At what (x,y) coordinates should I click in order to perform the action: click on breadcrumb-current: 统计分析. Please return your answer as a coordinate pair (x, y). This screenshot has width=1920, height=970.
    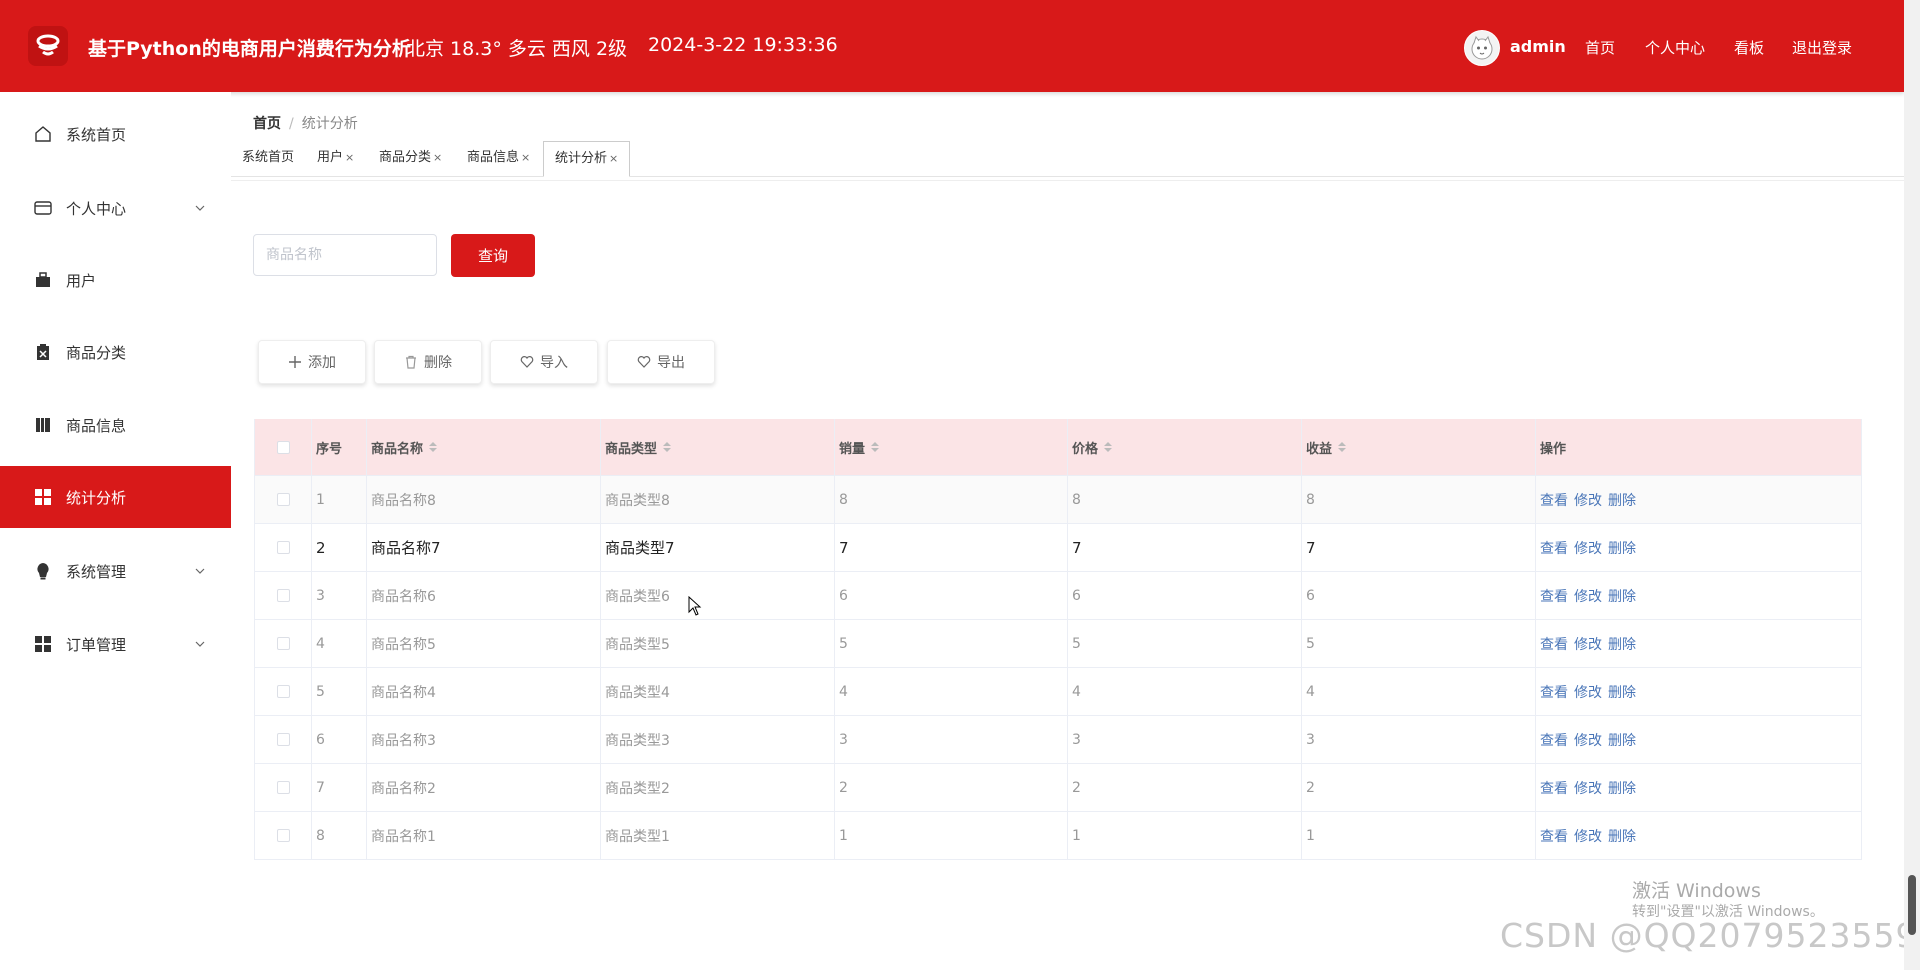
    Looking at the image, I should click on (329, 124).